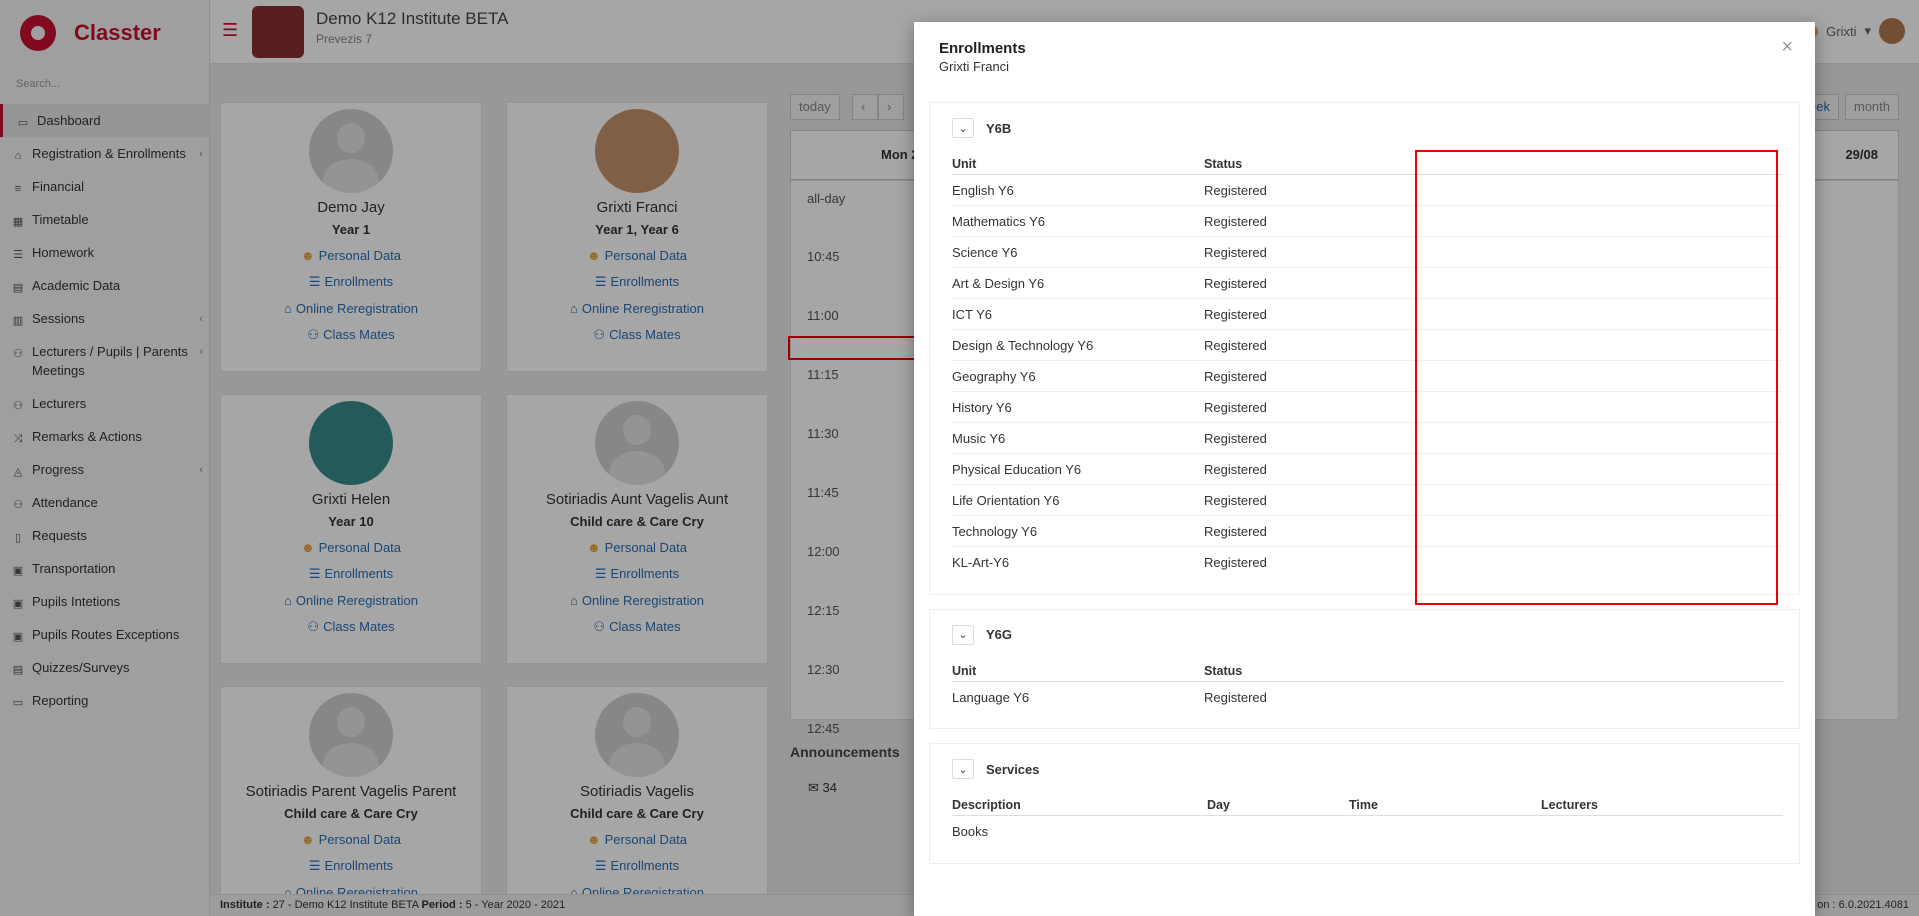 The image size is (1919, 916). What do you see at coordinates (1078, 252) in the screenshot?
I see `unit-cell: Science Y6` at bounding box center [1078, 252].